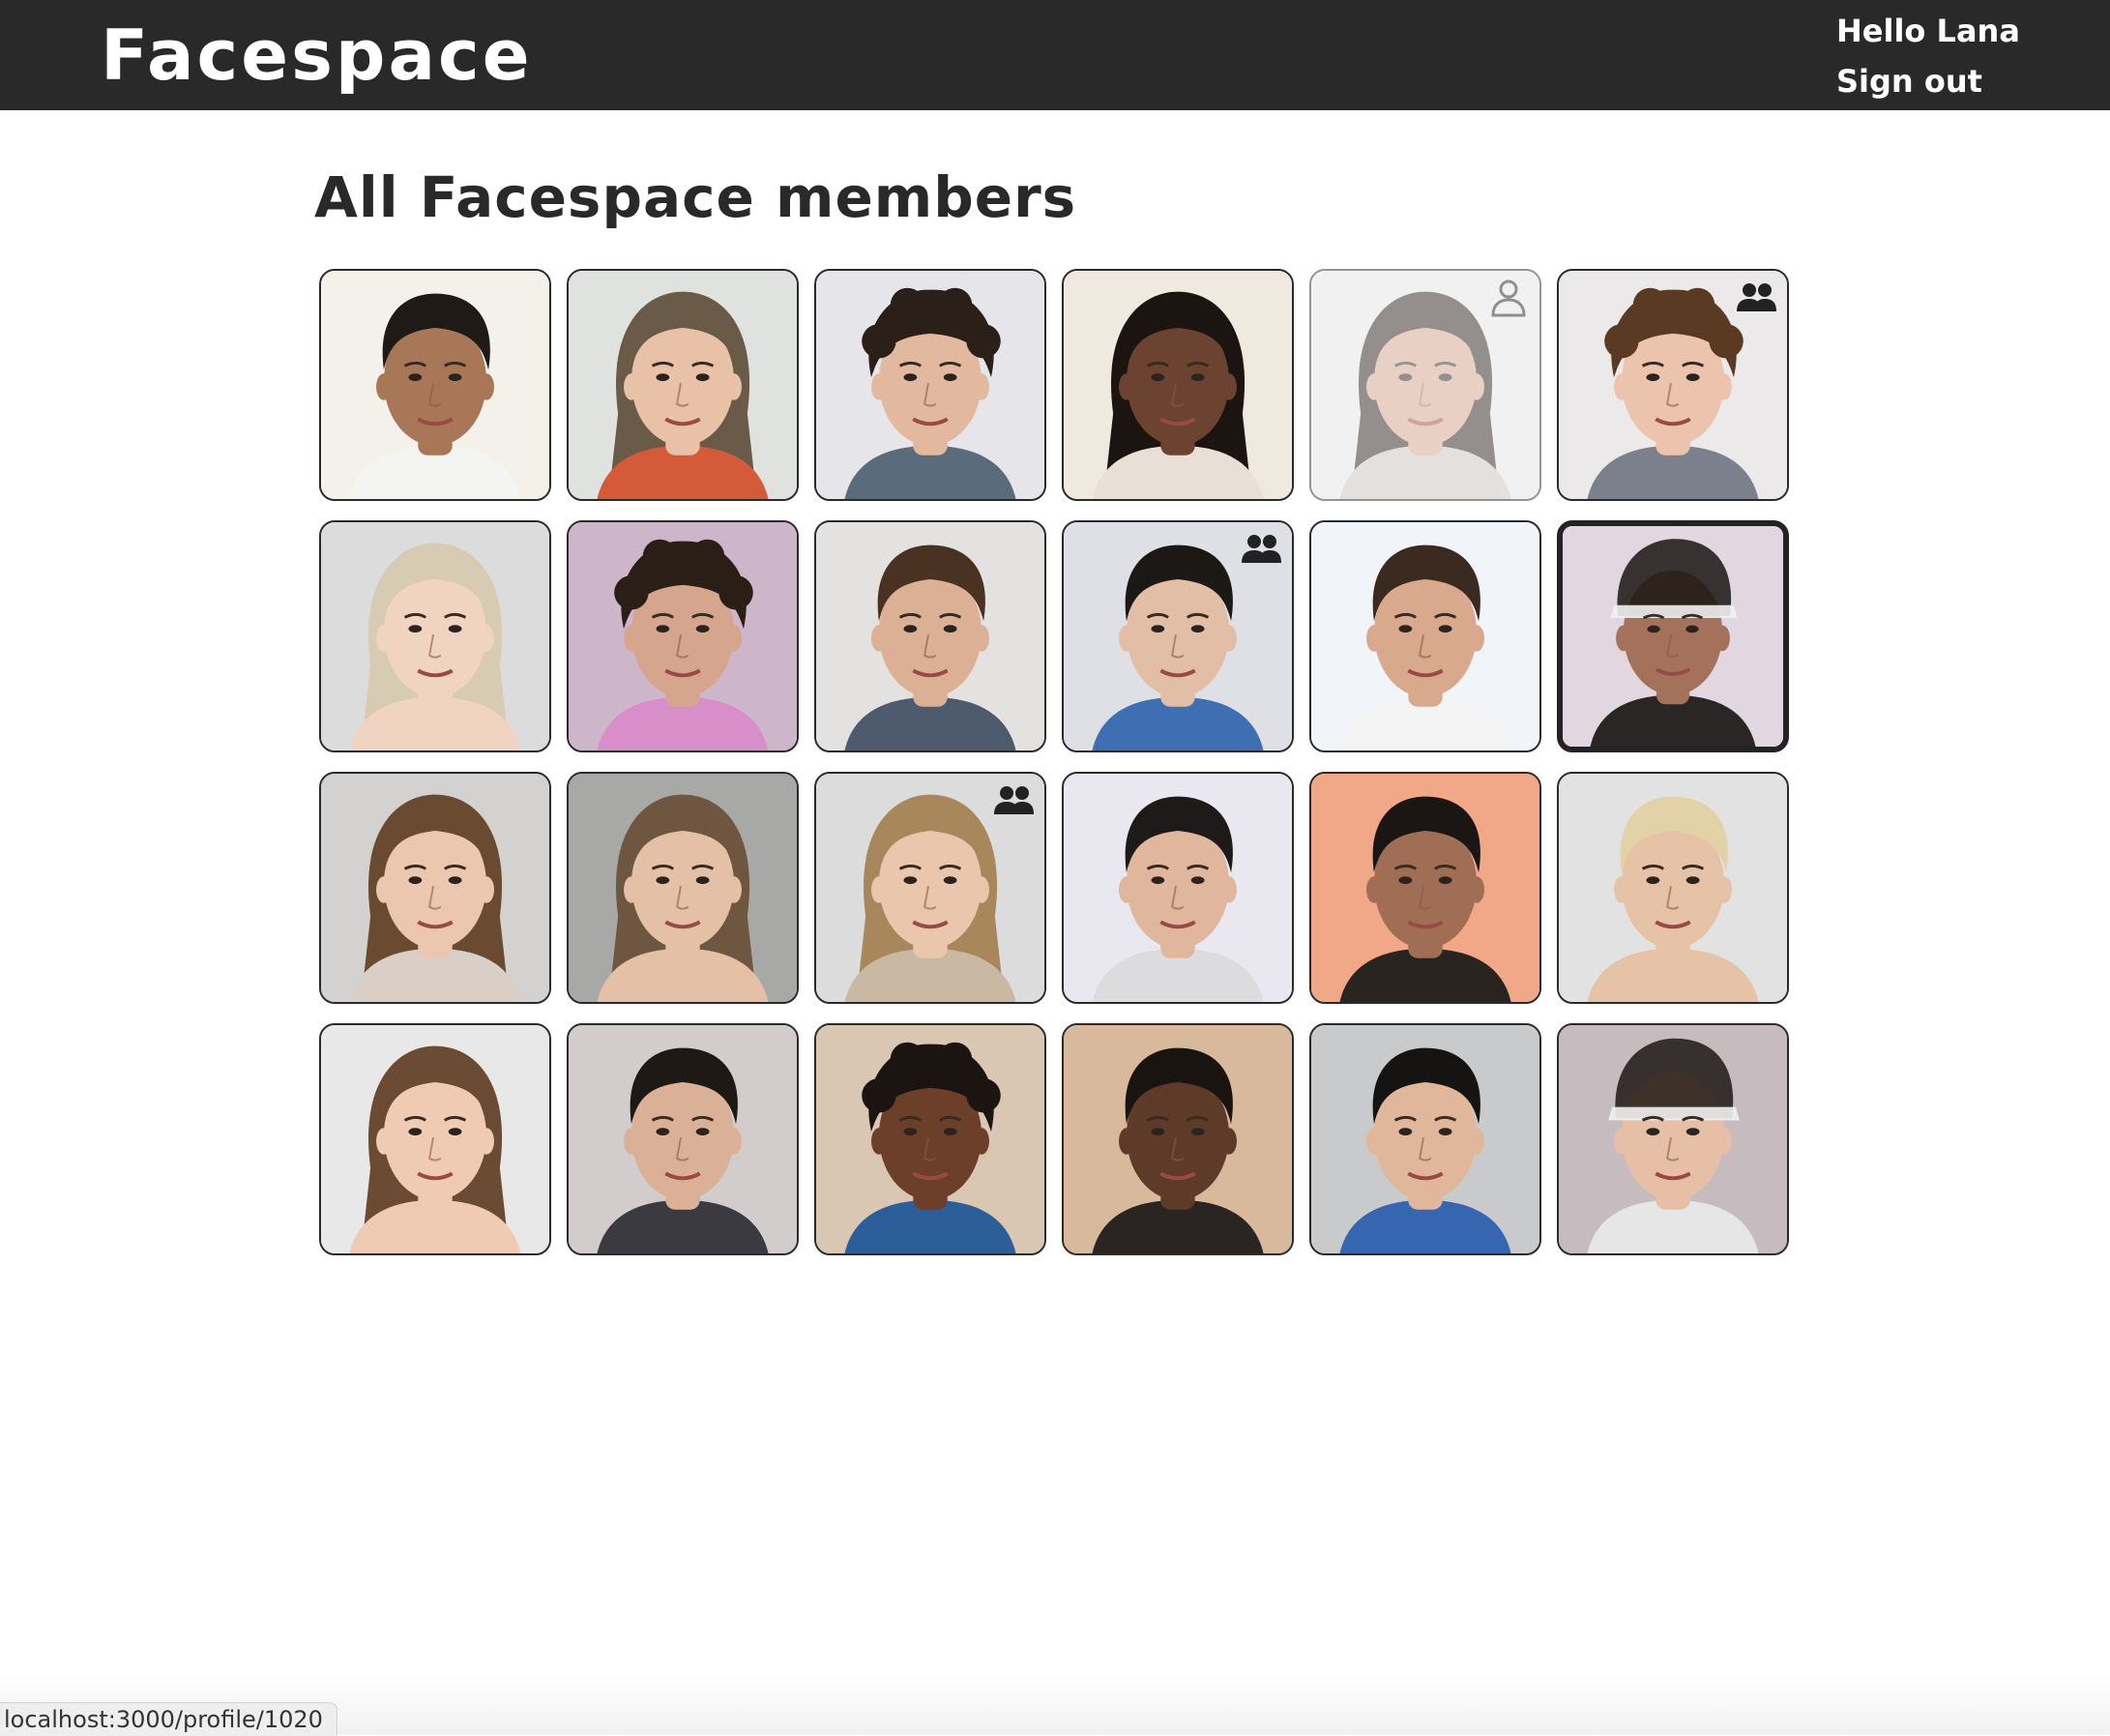  I want to click on user-greeting: Hello Lana, so click(1928, 31).